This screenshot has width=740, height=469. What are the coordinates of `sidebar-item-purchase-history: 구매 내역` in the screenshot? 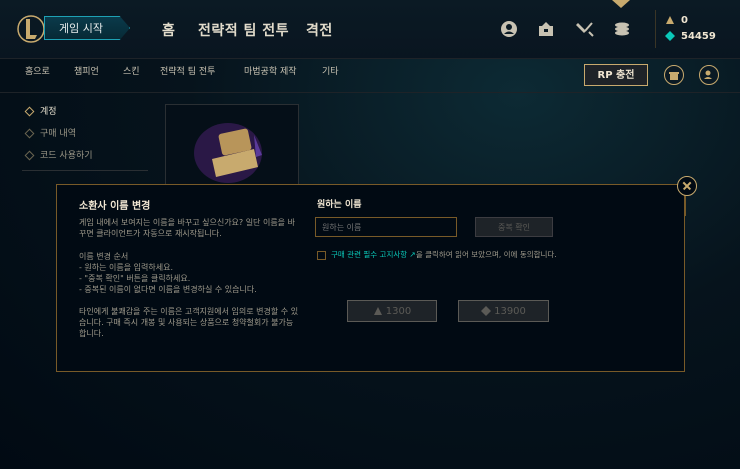 It's located at (50, 132).